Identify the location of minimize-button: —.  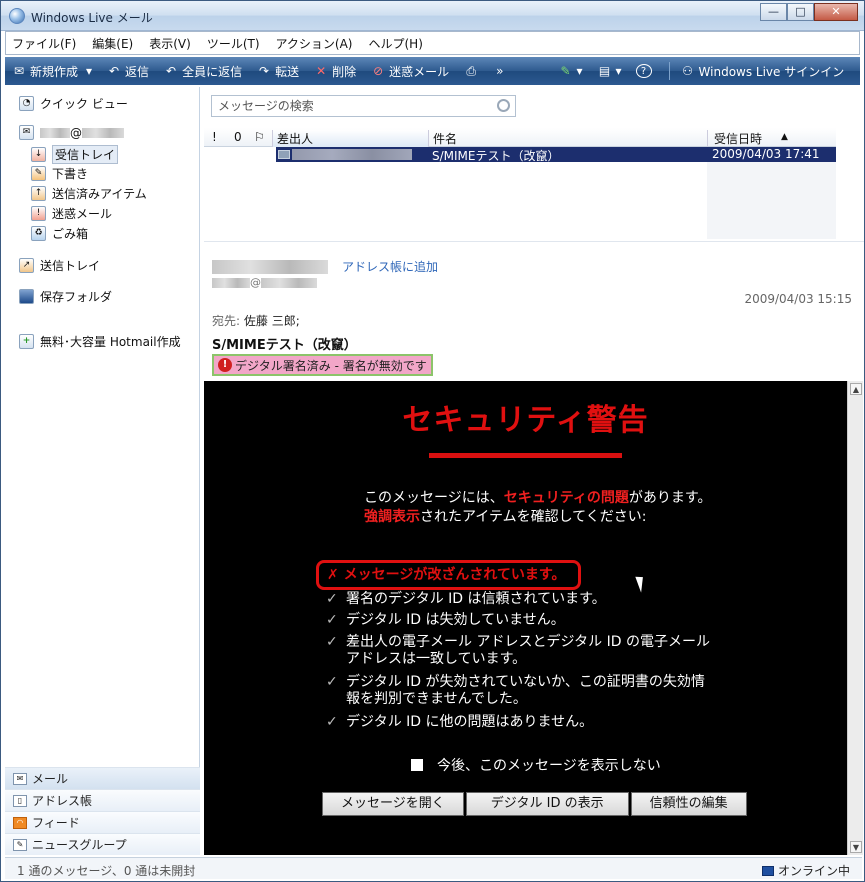
(773, 12).